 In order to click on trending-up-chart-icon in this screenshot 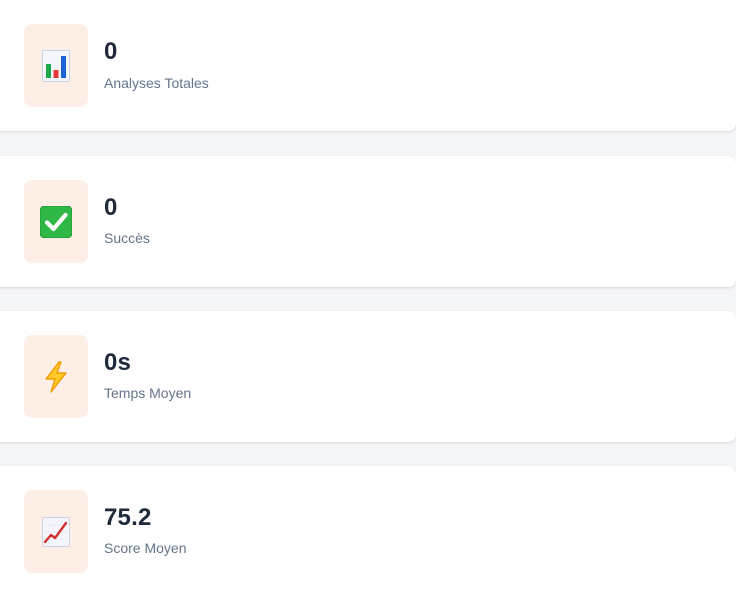, I will do `click(56, 531)`.